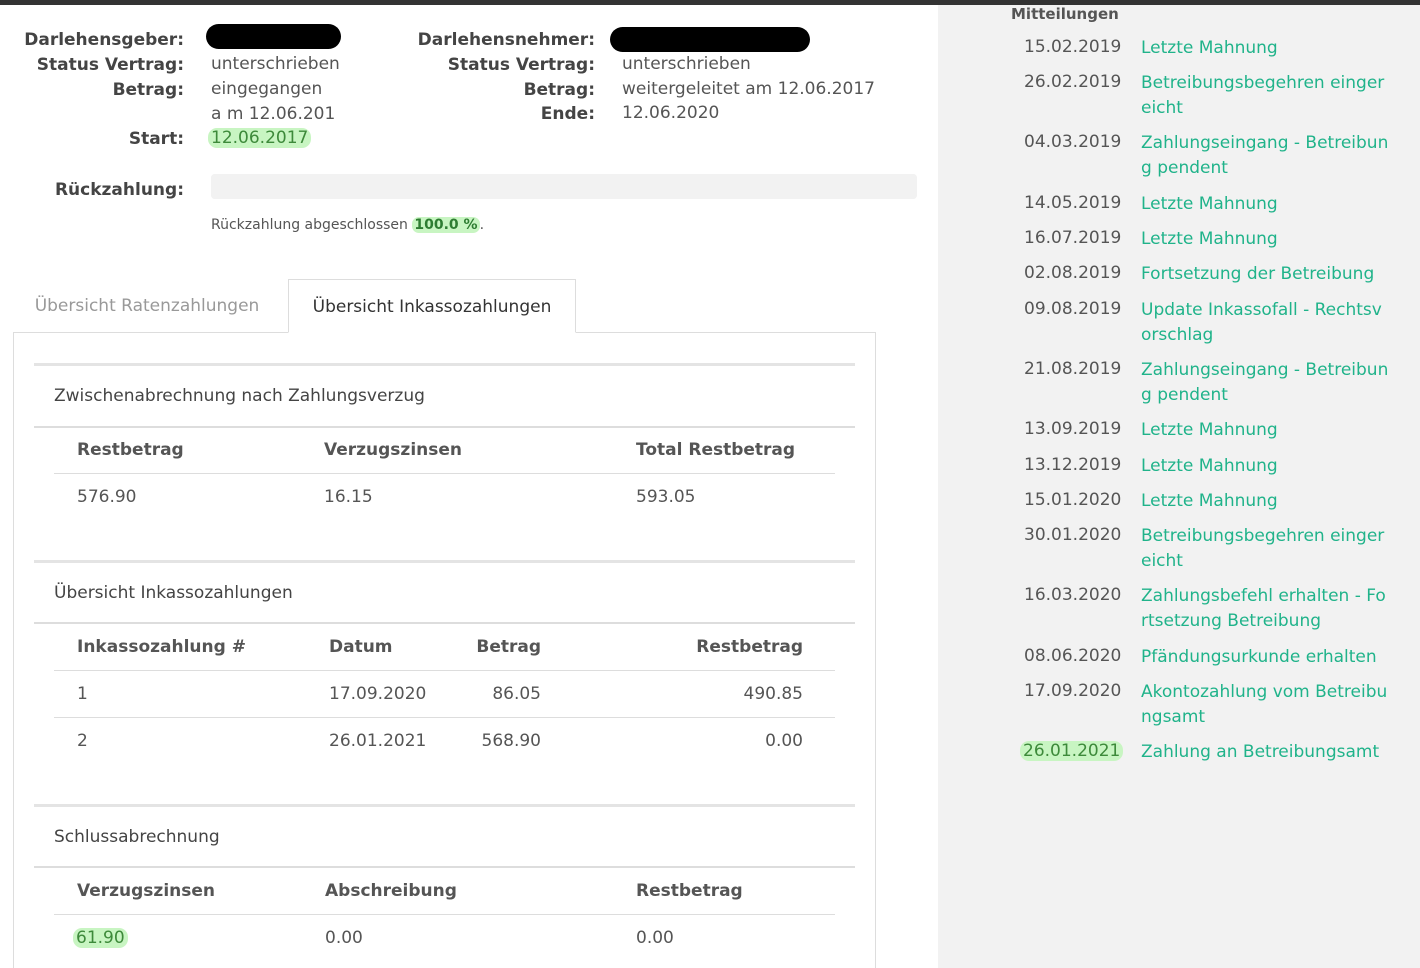 The image size is (1420, 968). Describe the element at coordinates (1073, 535) in the screenshot. I see `message-date: 30.01.2020` at that location.